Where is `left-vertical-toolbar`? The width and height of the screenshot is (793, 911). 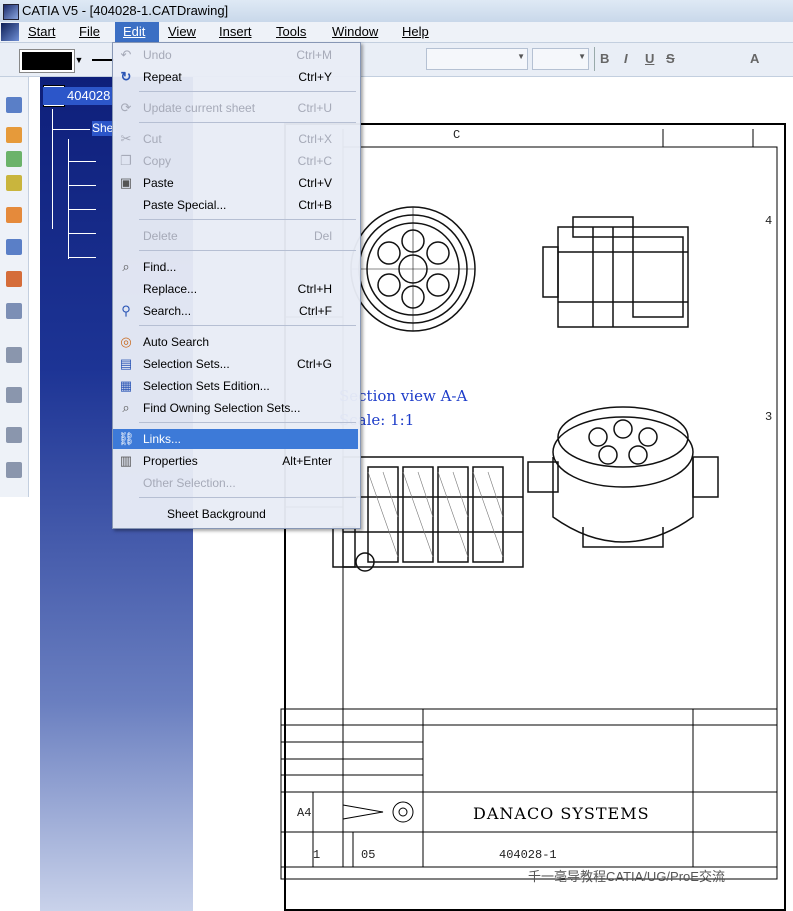
left-vertical-toolbar is located at coordinates (14, 287).